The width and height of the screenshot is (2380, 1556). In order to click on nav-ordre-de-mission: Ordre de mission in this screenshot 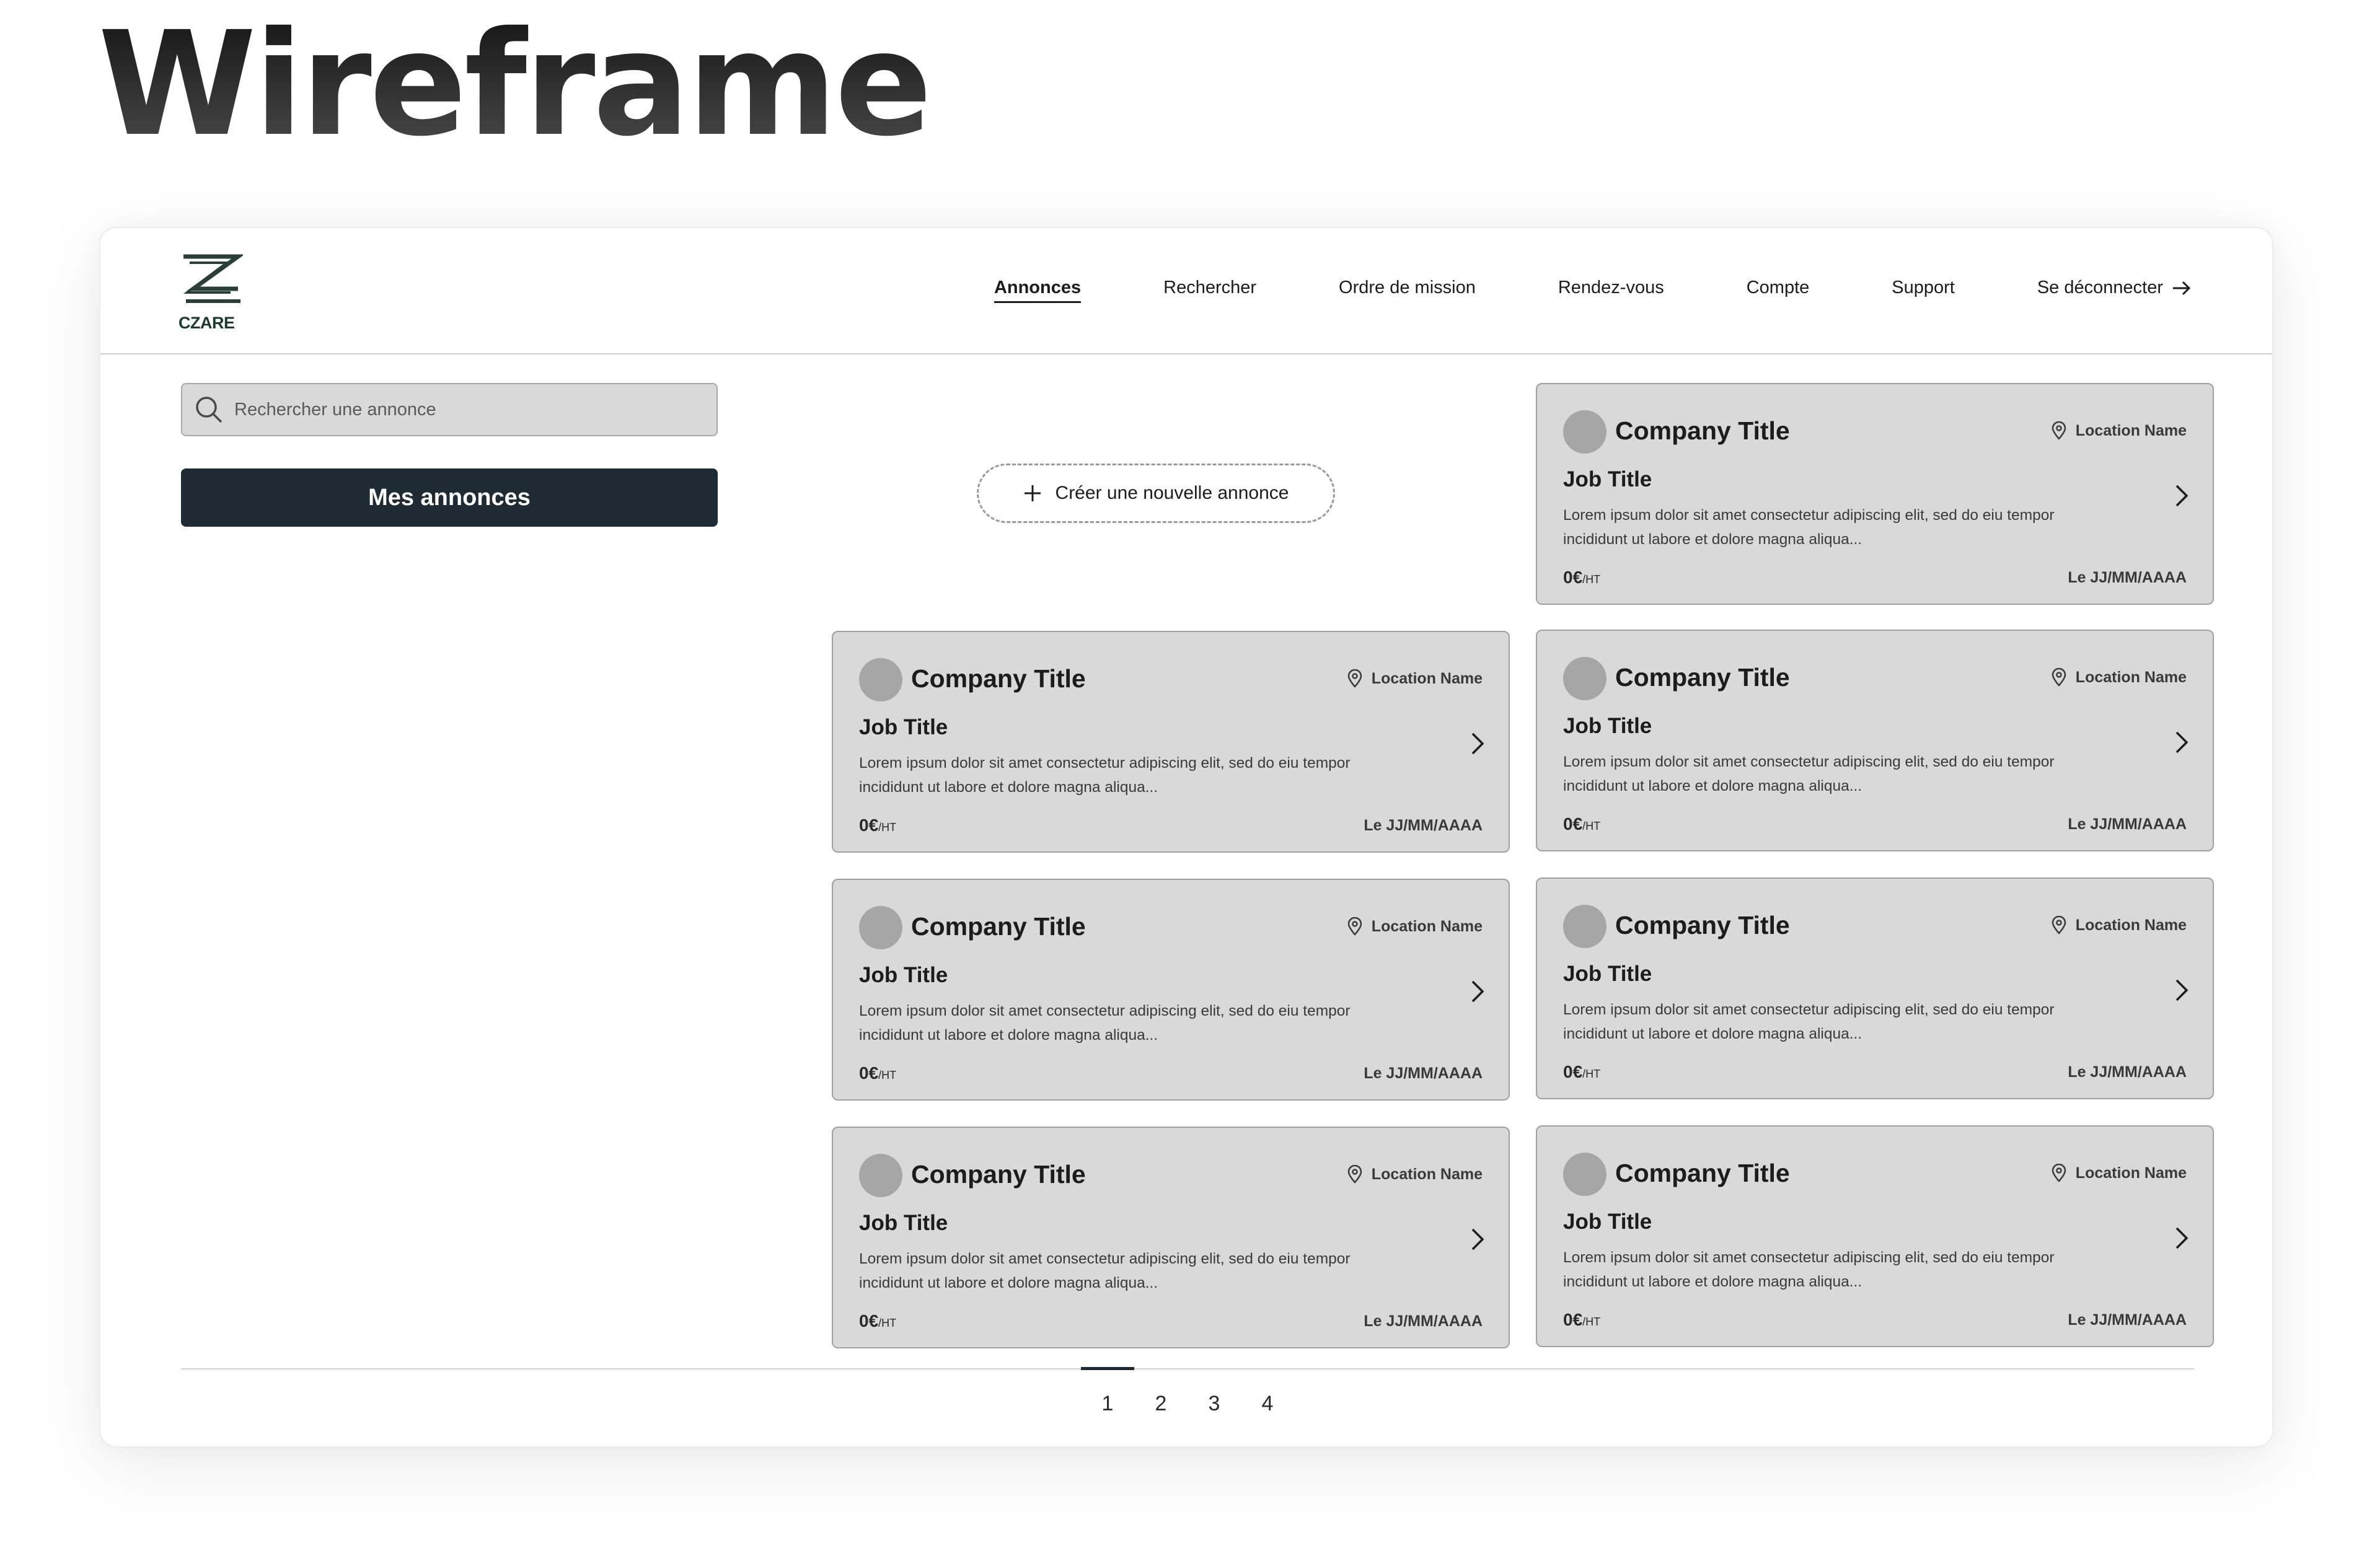, I will do `click(1407, 288)`.